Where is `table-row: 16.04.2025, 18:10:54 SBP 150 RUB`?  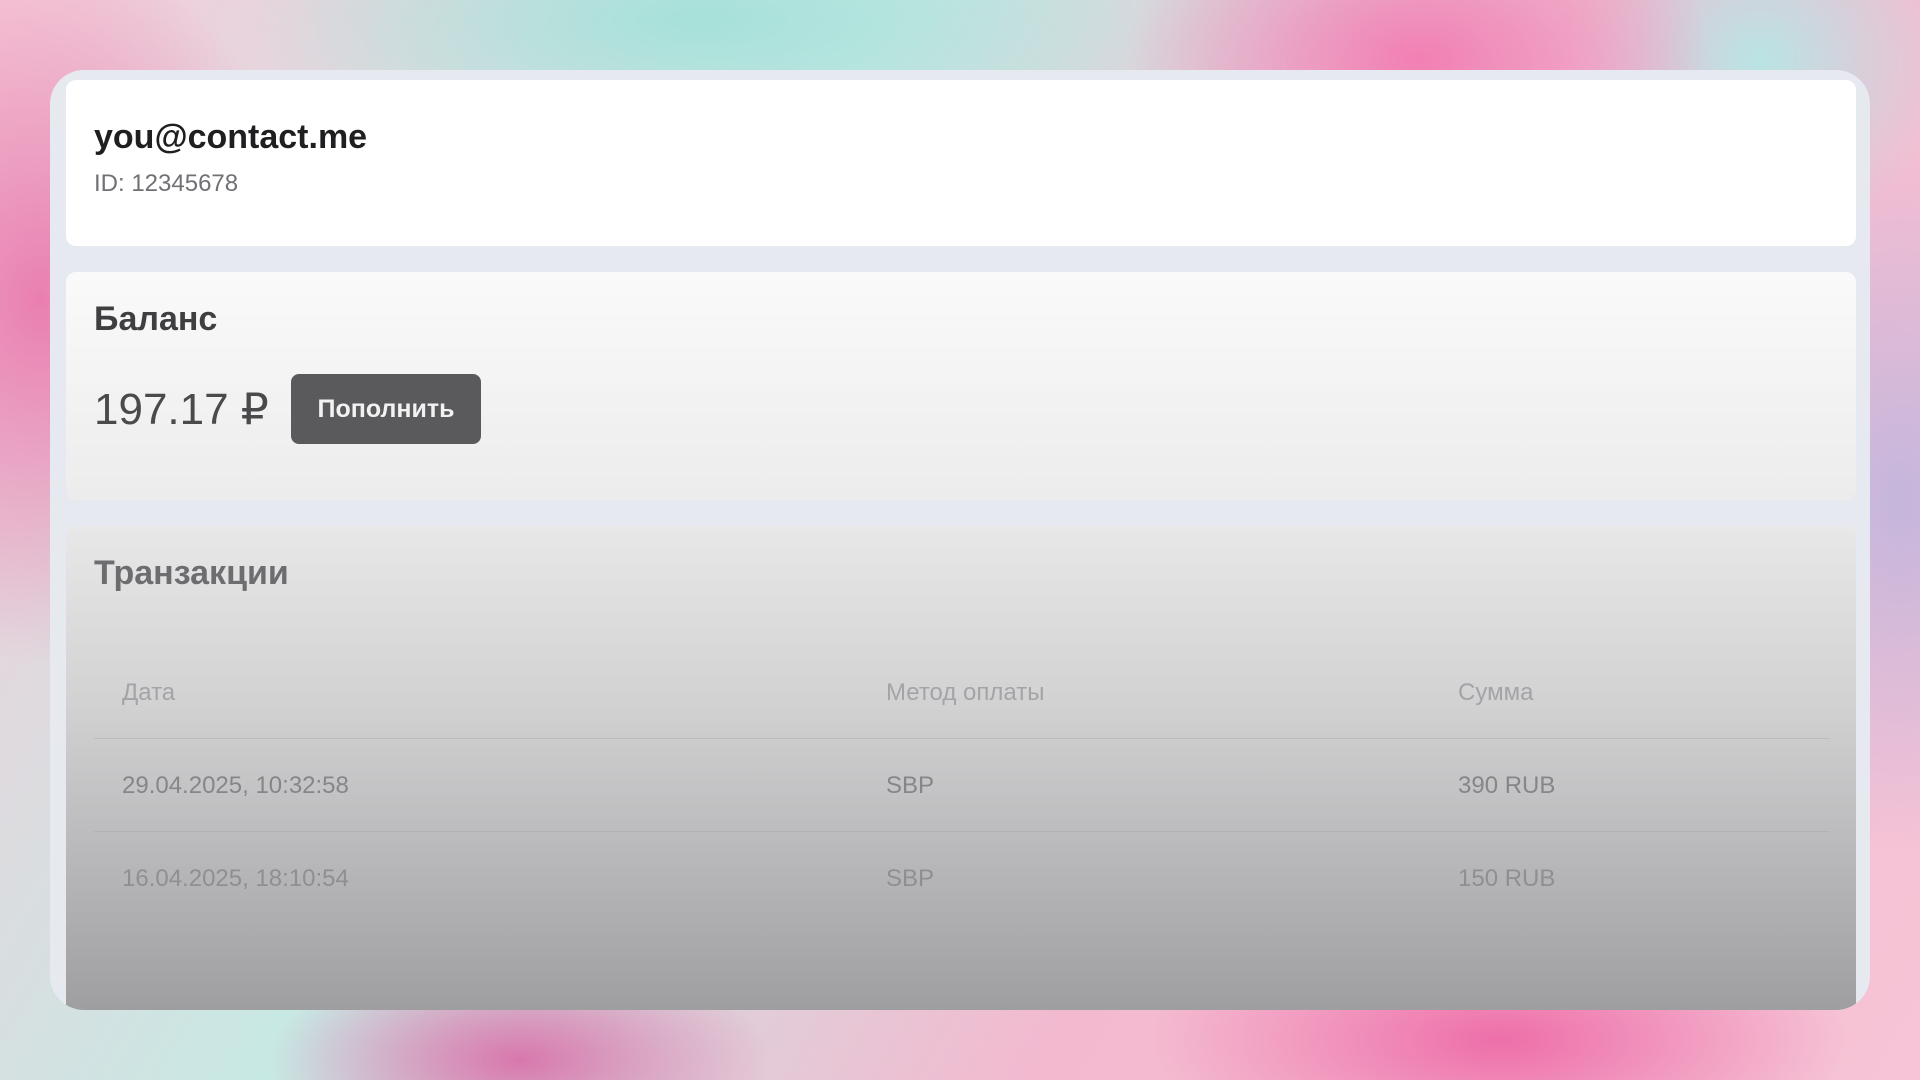 table-row: 16.04.2025, 18:10:54 SBP 150 RUB is located at coordinates (962, 878).